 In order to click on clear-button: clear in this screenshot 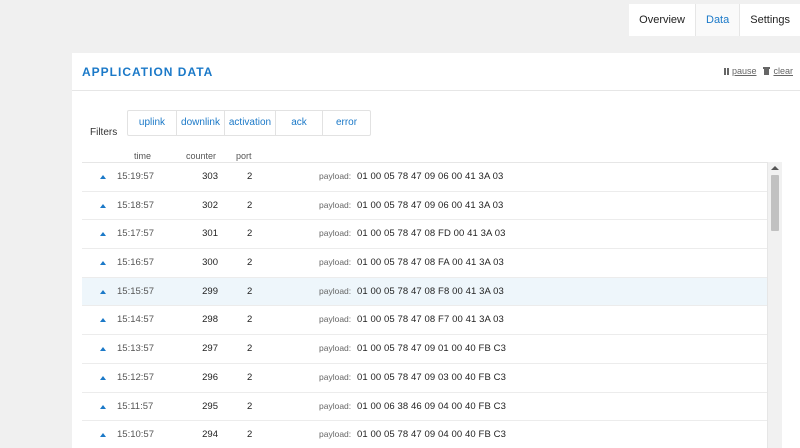, I will do `click(778, 71)`.